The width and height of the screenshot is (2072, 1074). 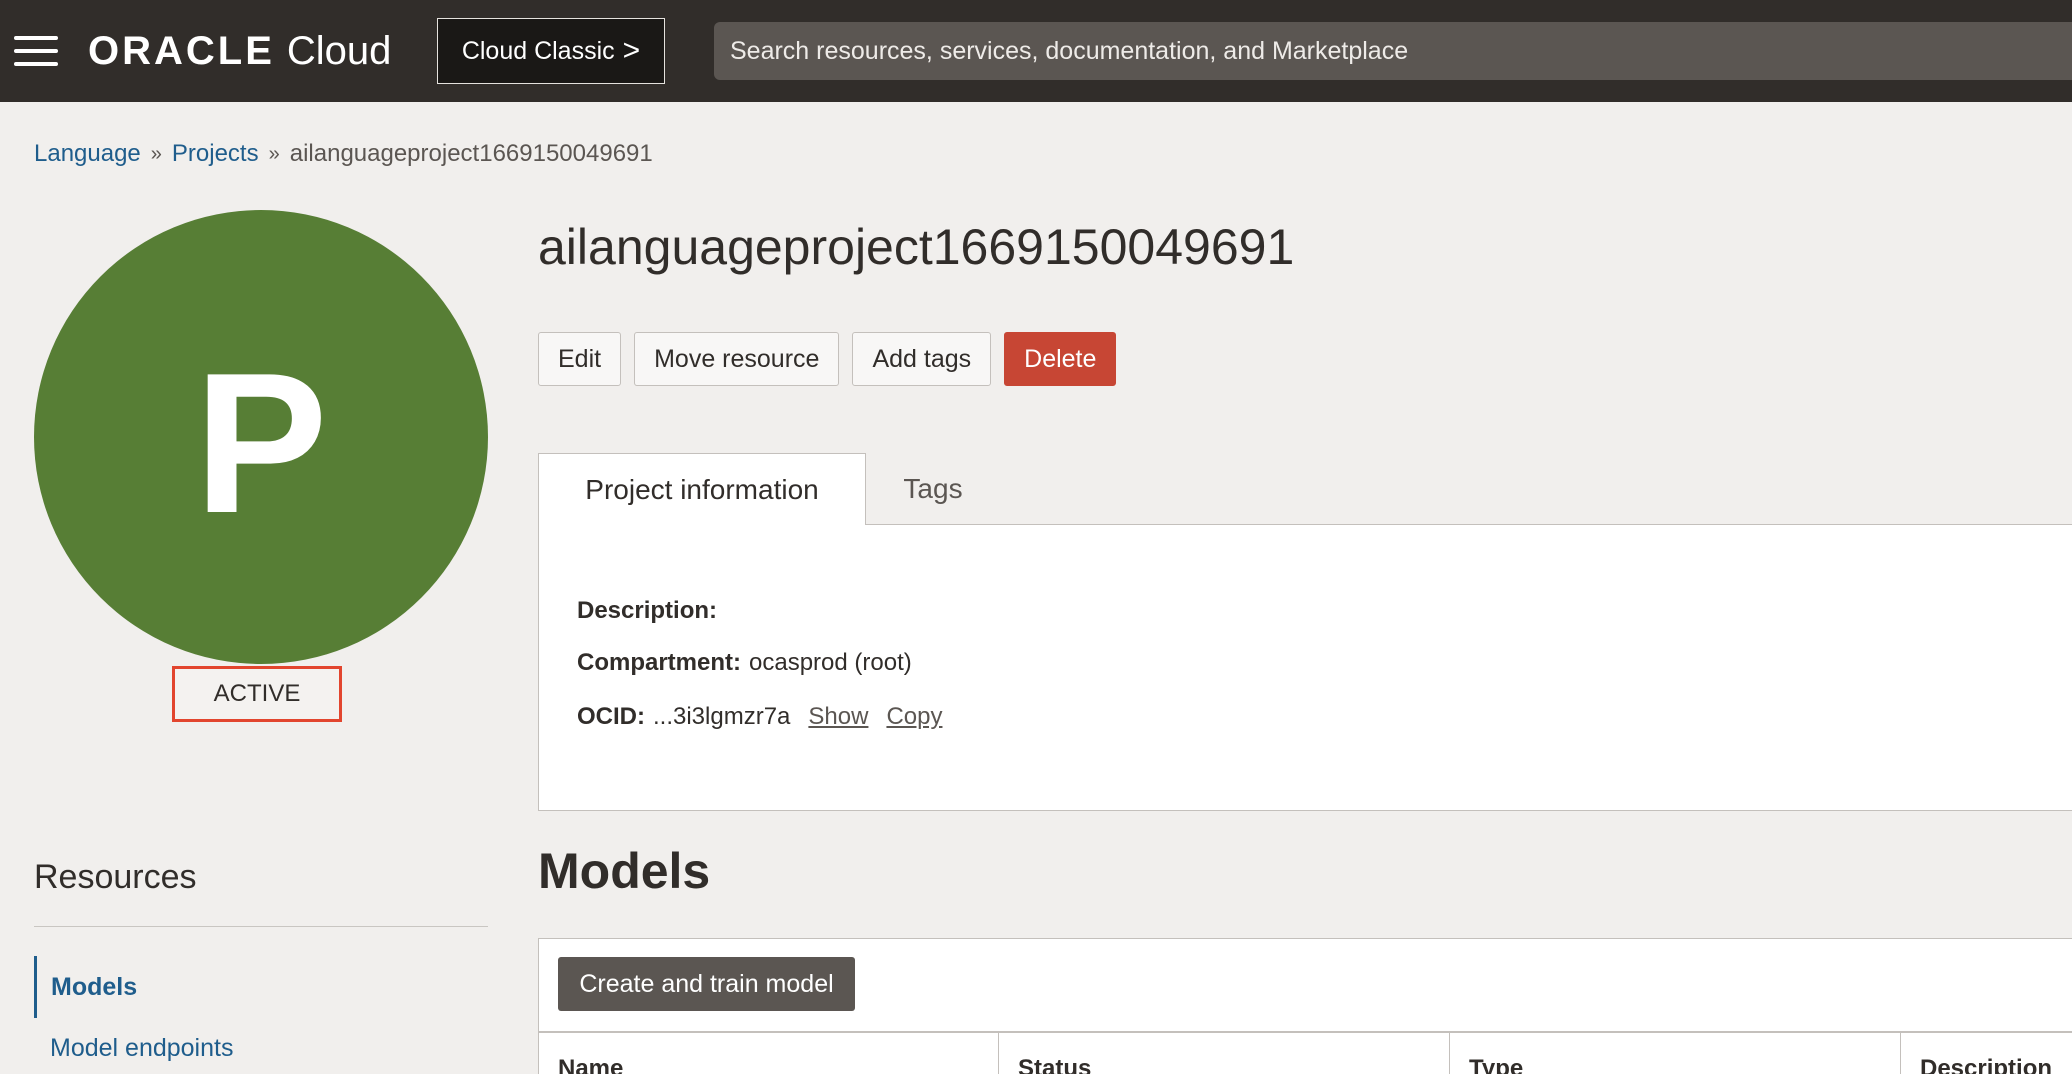 I want to click on menu-icon, so click(x=36, y=51).